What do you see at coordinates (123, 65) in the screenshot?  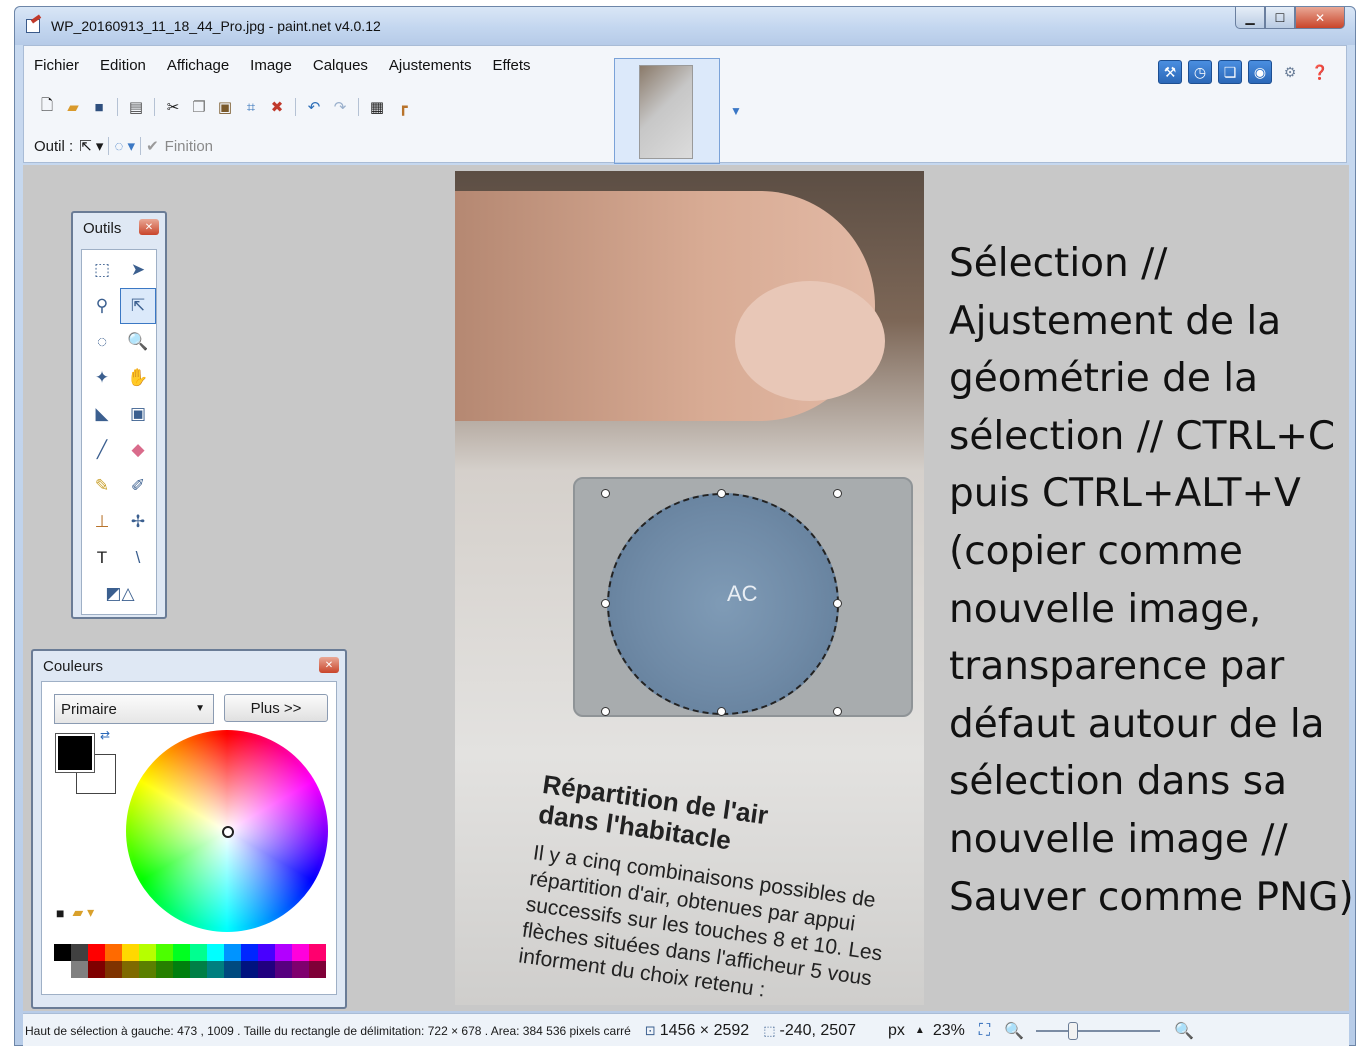 I see `menu-edition: Edition` at bounding box center [123, 65].